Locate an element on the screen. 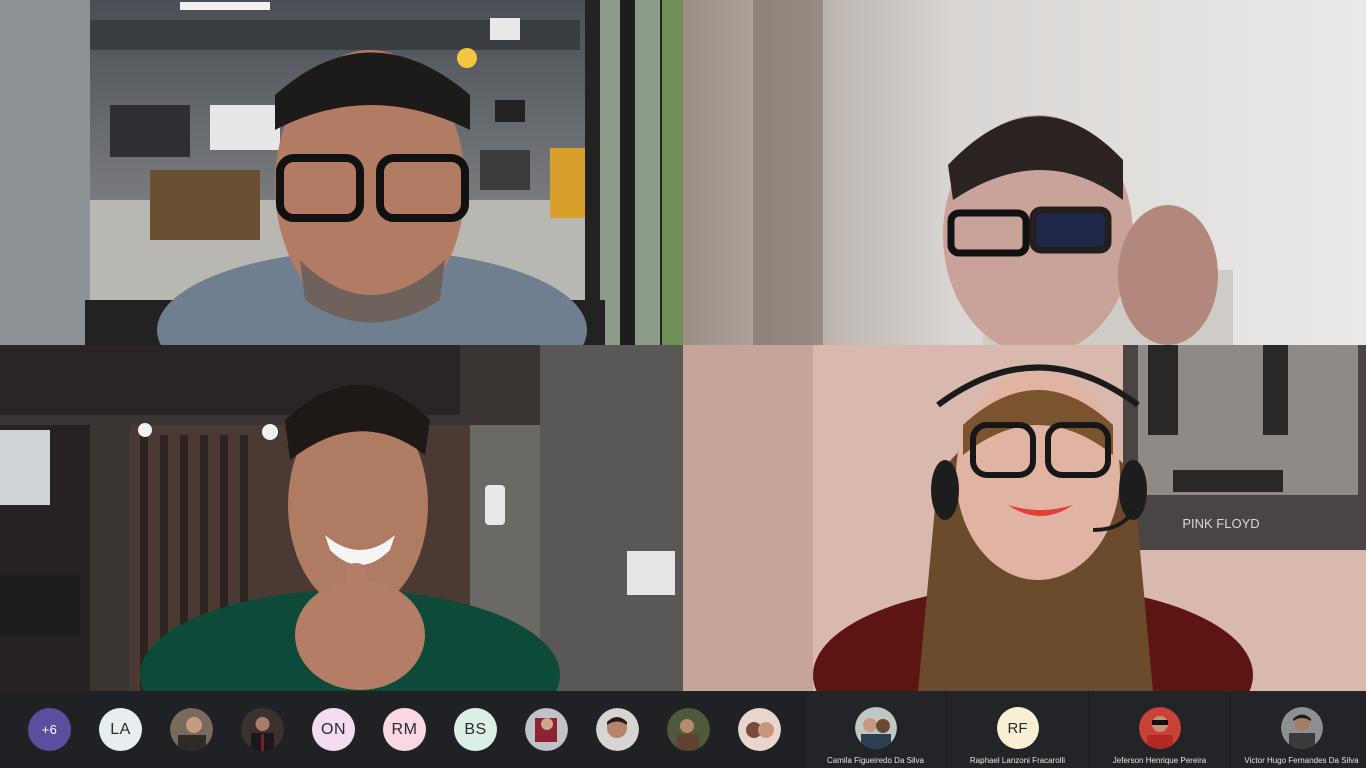 The width and height of the screenshot is (1366, 768). participant-name: Raphael Lanzoni Fracarolli is located at coordinates (1017, 760).